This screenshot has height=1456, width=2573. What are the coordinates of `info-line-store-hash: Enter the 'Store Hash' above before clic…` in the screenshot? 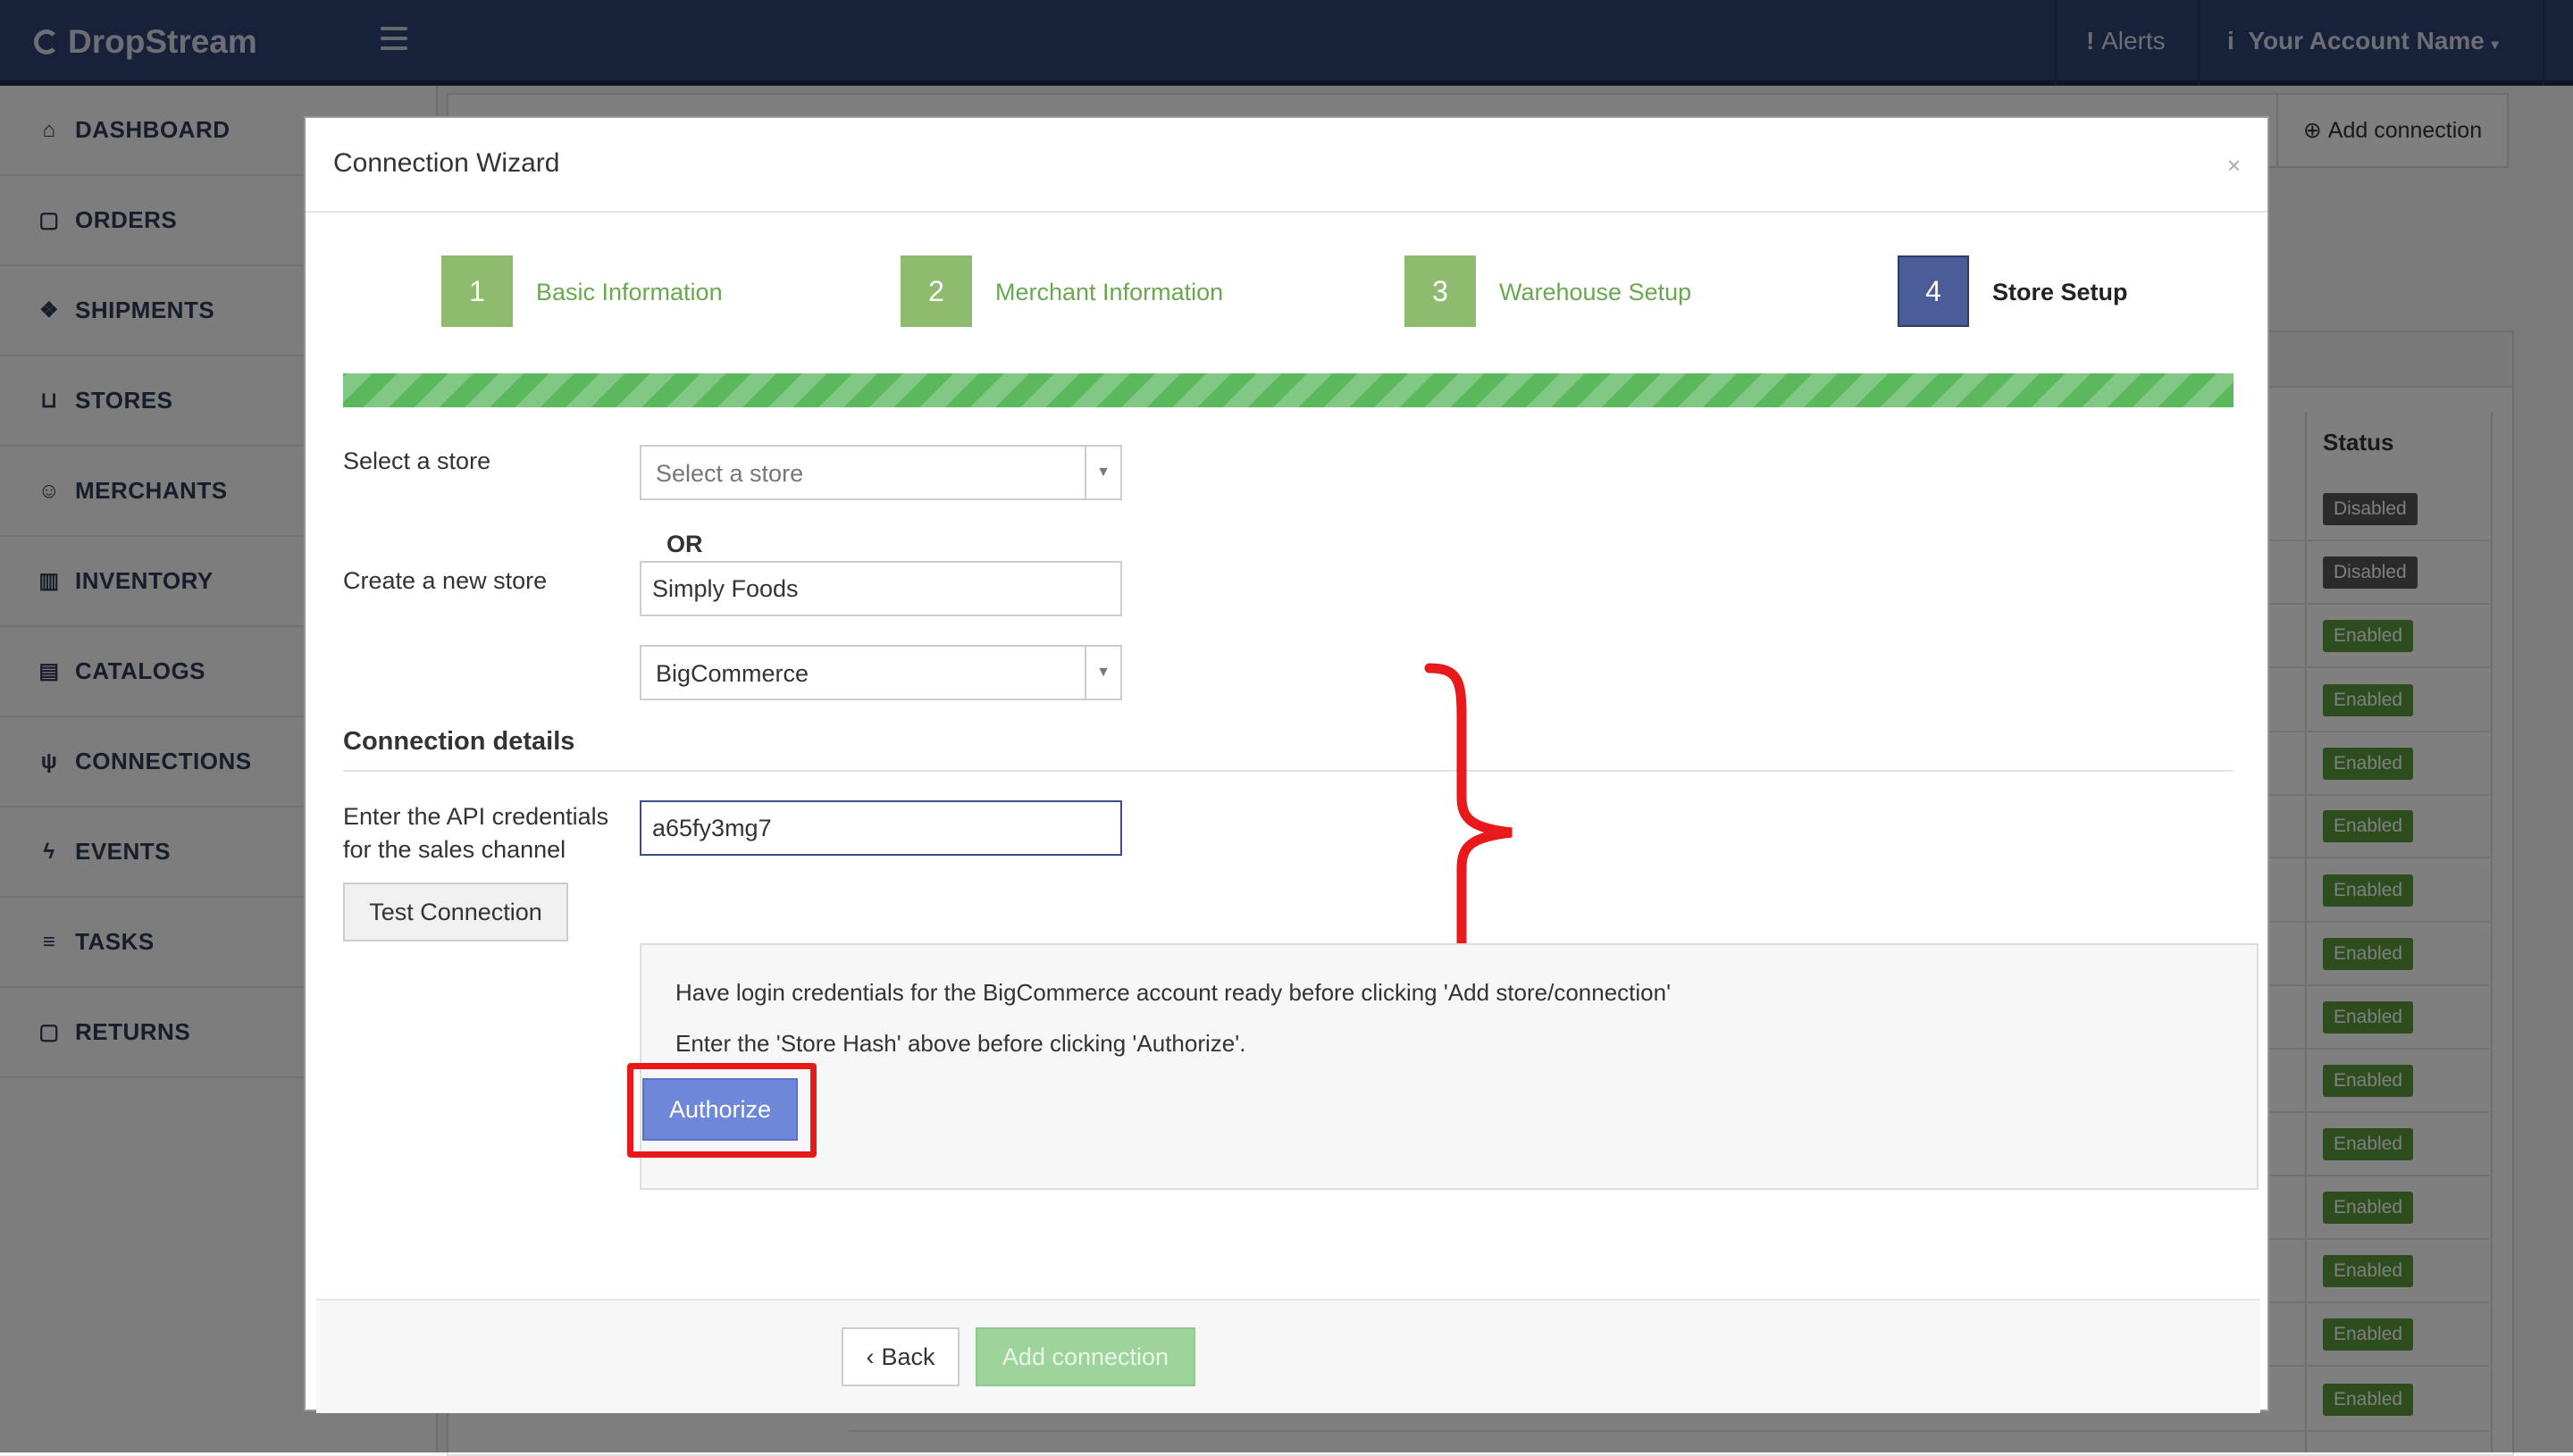 It's located at (961, 1043).